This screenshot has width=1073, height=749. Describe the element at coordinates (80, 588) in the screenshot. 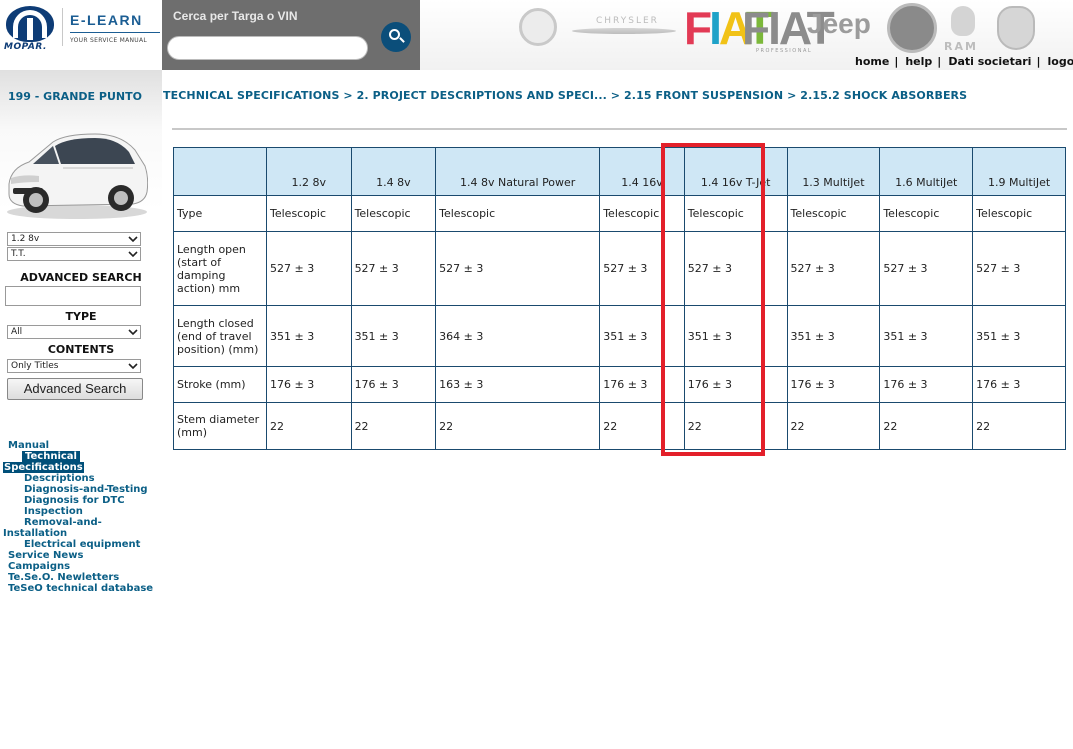

I see `nav-item-teseo-database: TeSeO technical database` at that location.